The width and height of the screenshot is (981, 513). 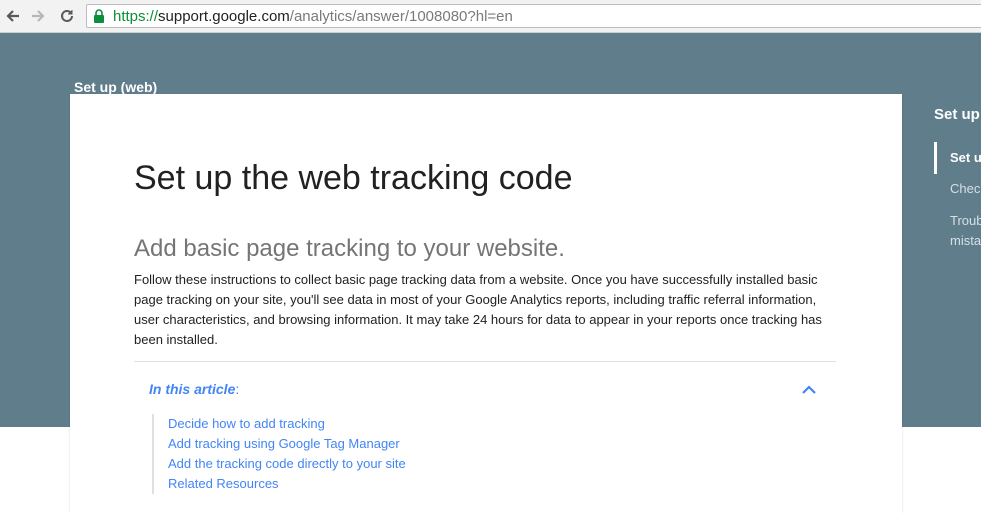 I want to click on in-this-article-toggle: In this article:, so click(x=194, y=389).